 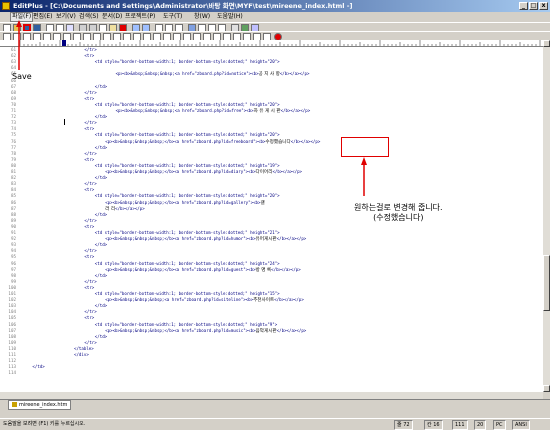 I want to click on highlight-box, so click(x=365, y=147).